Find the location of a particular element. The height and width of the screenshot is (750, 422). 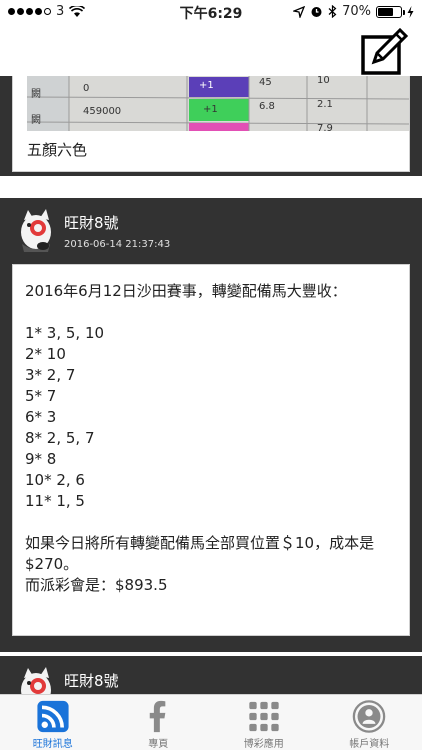

post-photo: 闕 闕 0 459000 +1 +1 45 10 6.8 2.1 7.9 is located at coordinates (218, 103).